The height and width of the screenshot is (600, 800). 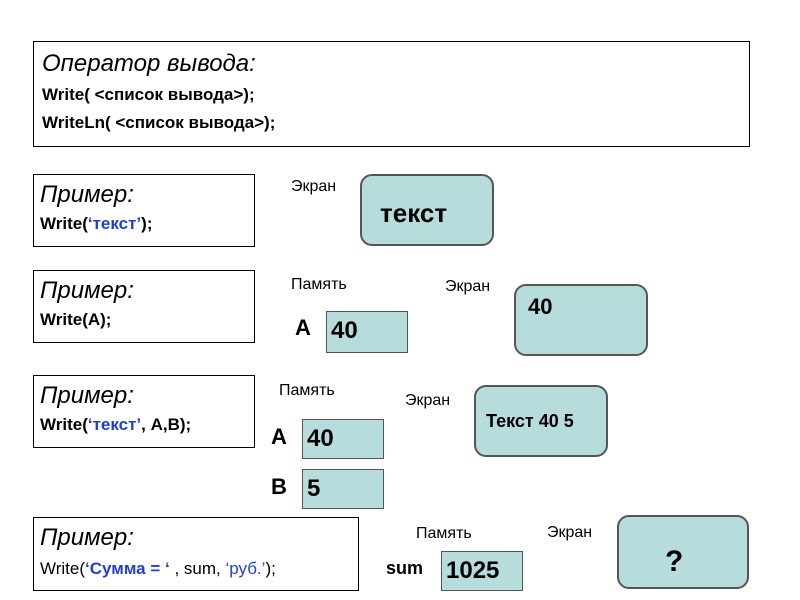 What do you see at coordinates (674, 561) in the screenshot?
I see `example-4-screen-text: ?` at bounding box center [674, 561].